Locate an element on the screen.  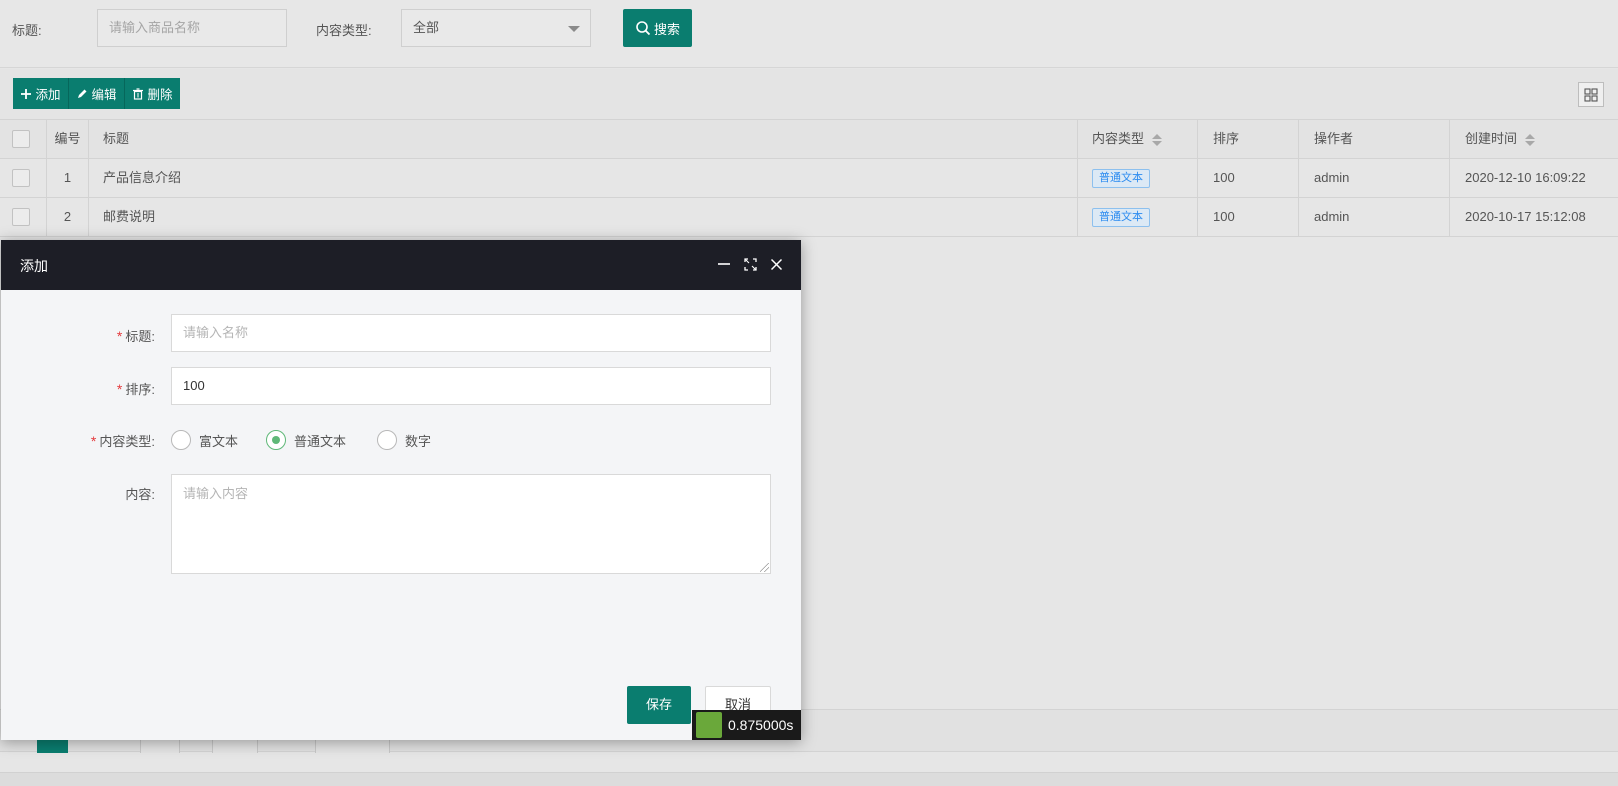
radio-label: 富文本 is located at coordinates (219, 441).